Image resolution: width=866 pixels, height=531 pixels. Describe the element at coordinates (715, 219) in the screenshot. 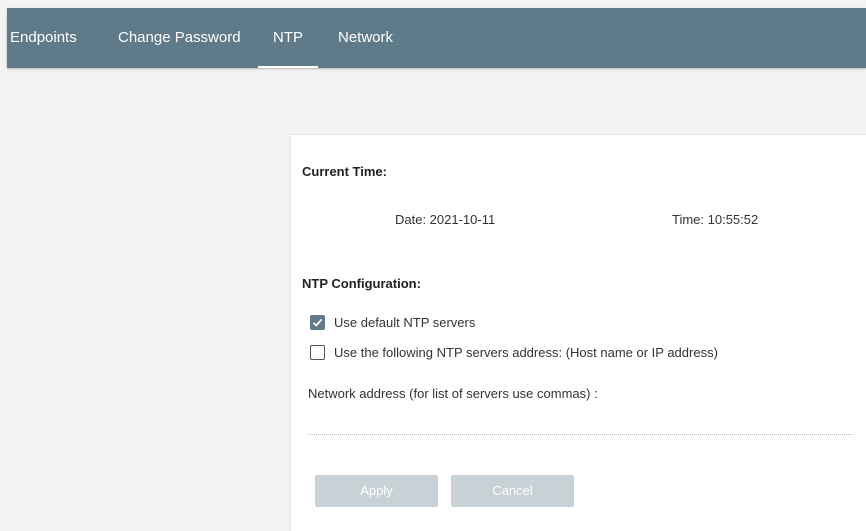

I see `current-time: Time: 10:55:52` at that location.